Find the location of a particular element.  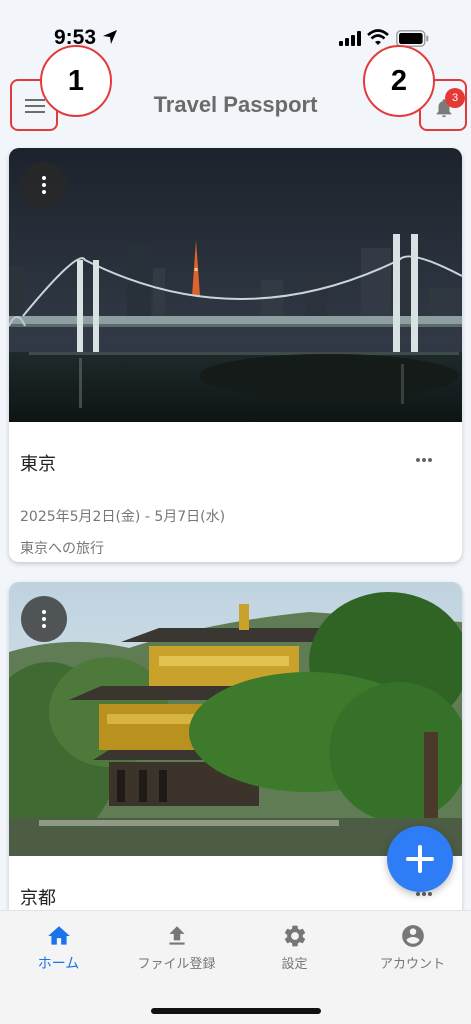

trip-card-body: 東京 2025年5月2日(金) - 5月7日(水) 東京への旅行 is located at coordinates (235, 492).